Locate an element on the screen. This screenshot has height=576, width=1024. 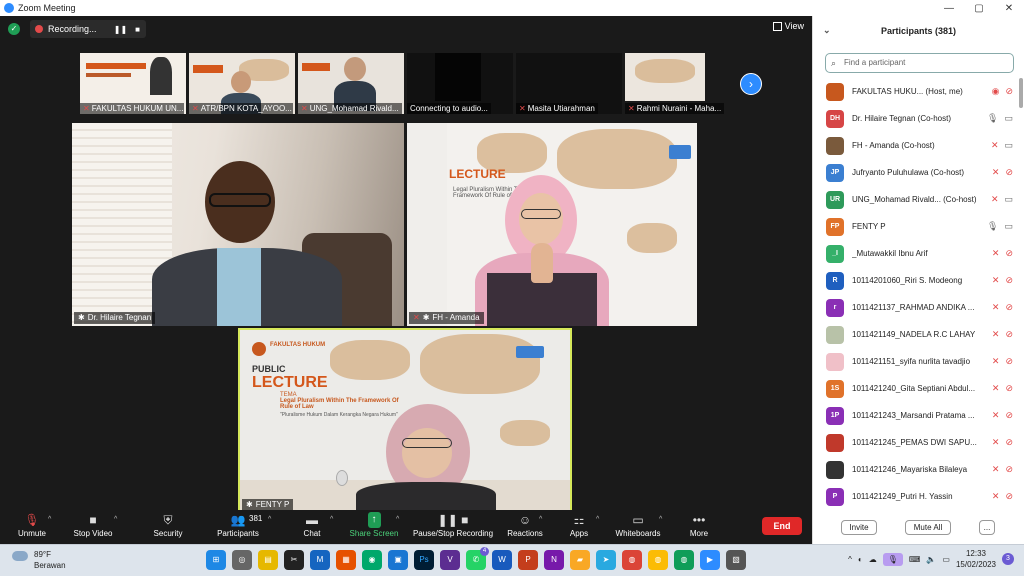
maximize-button: ▢ is located at coordinates (979, 8).